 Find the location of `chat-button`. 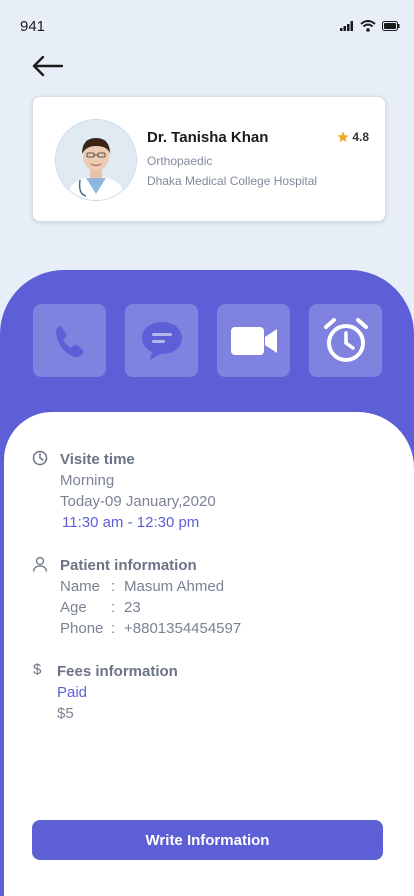

chat-button is located at coordinates (161, 340).